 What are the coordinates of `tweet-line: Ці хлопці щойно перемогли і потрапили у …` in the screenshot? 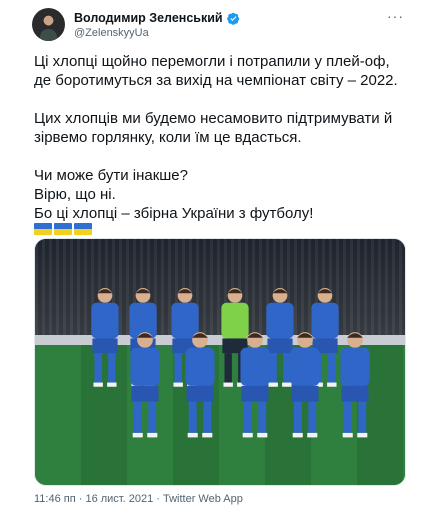 It's located at (212, 61).